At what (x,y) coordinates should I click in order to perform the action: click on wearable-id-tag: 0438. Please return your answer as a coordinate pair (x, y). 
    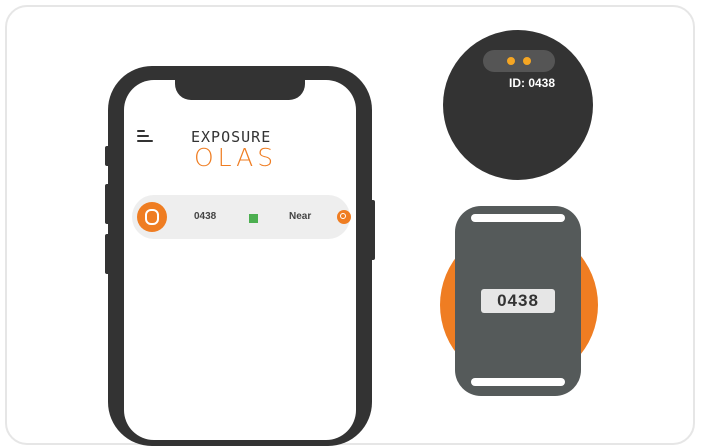
    Looking at the image, I should click on (518, 301).